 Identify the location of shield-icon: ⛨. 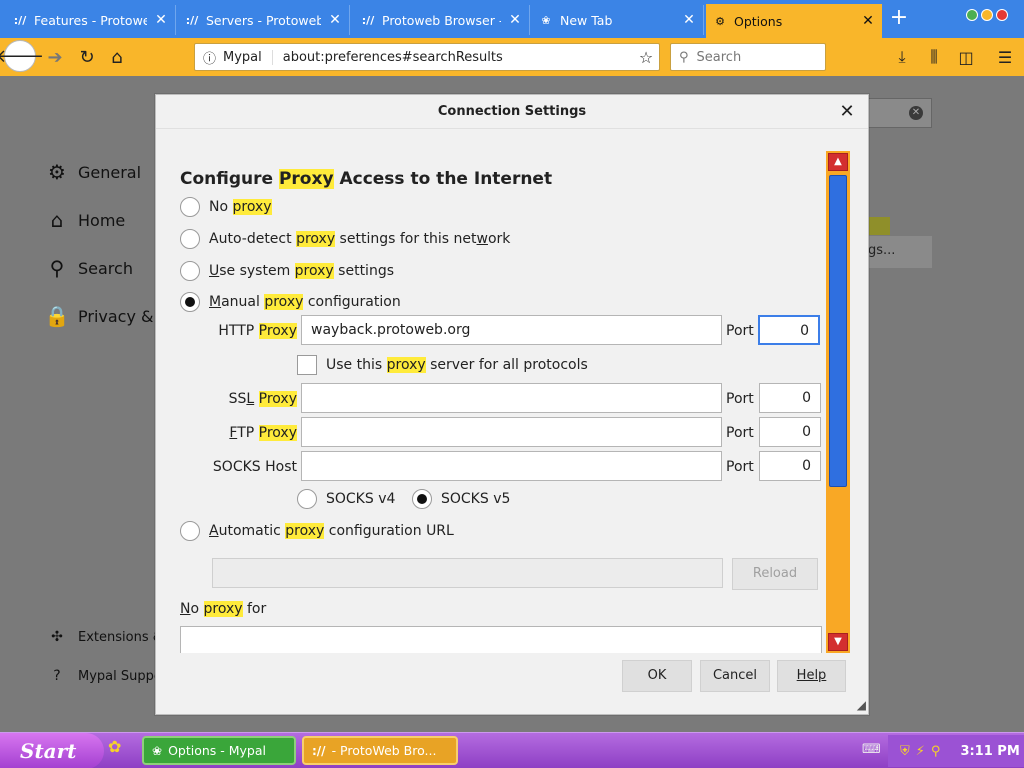
(905, 751).